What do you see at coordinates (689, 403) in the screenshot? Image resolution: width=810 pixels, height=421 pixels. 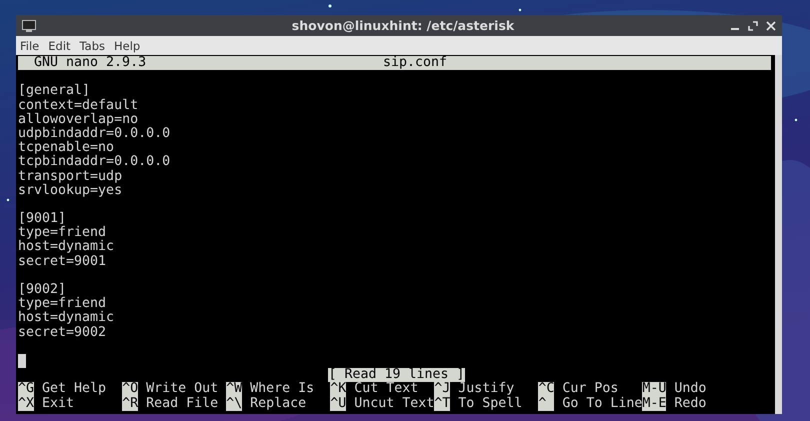 I see `shortcut-label: Redo` at bounding box center [689, 403].